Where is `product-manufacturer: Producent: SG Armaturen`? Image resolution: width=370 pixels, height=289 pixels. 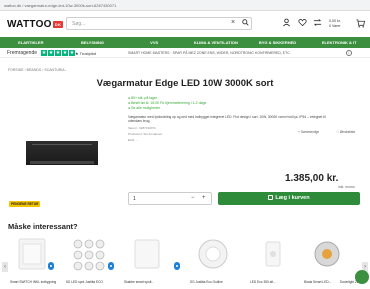
product-manufacturer: Producent: SG Armaturen is located at coordinates (145, 133).